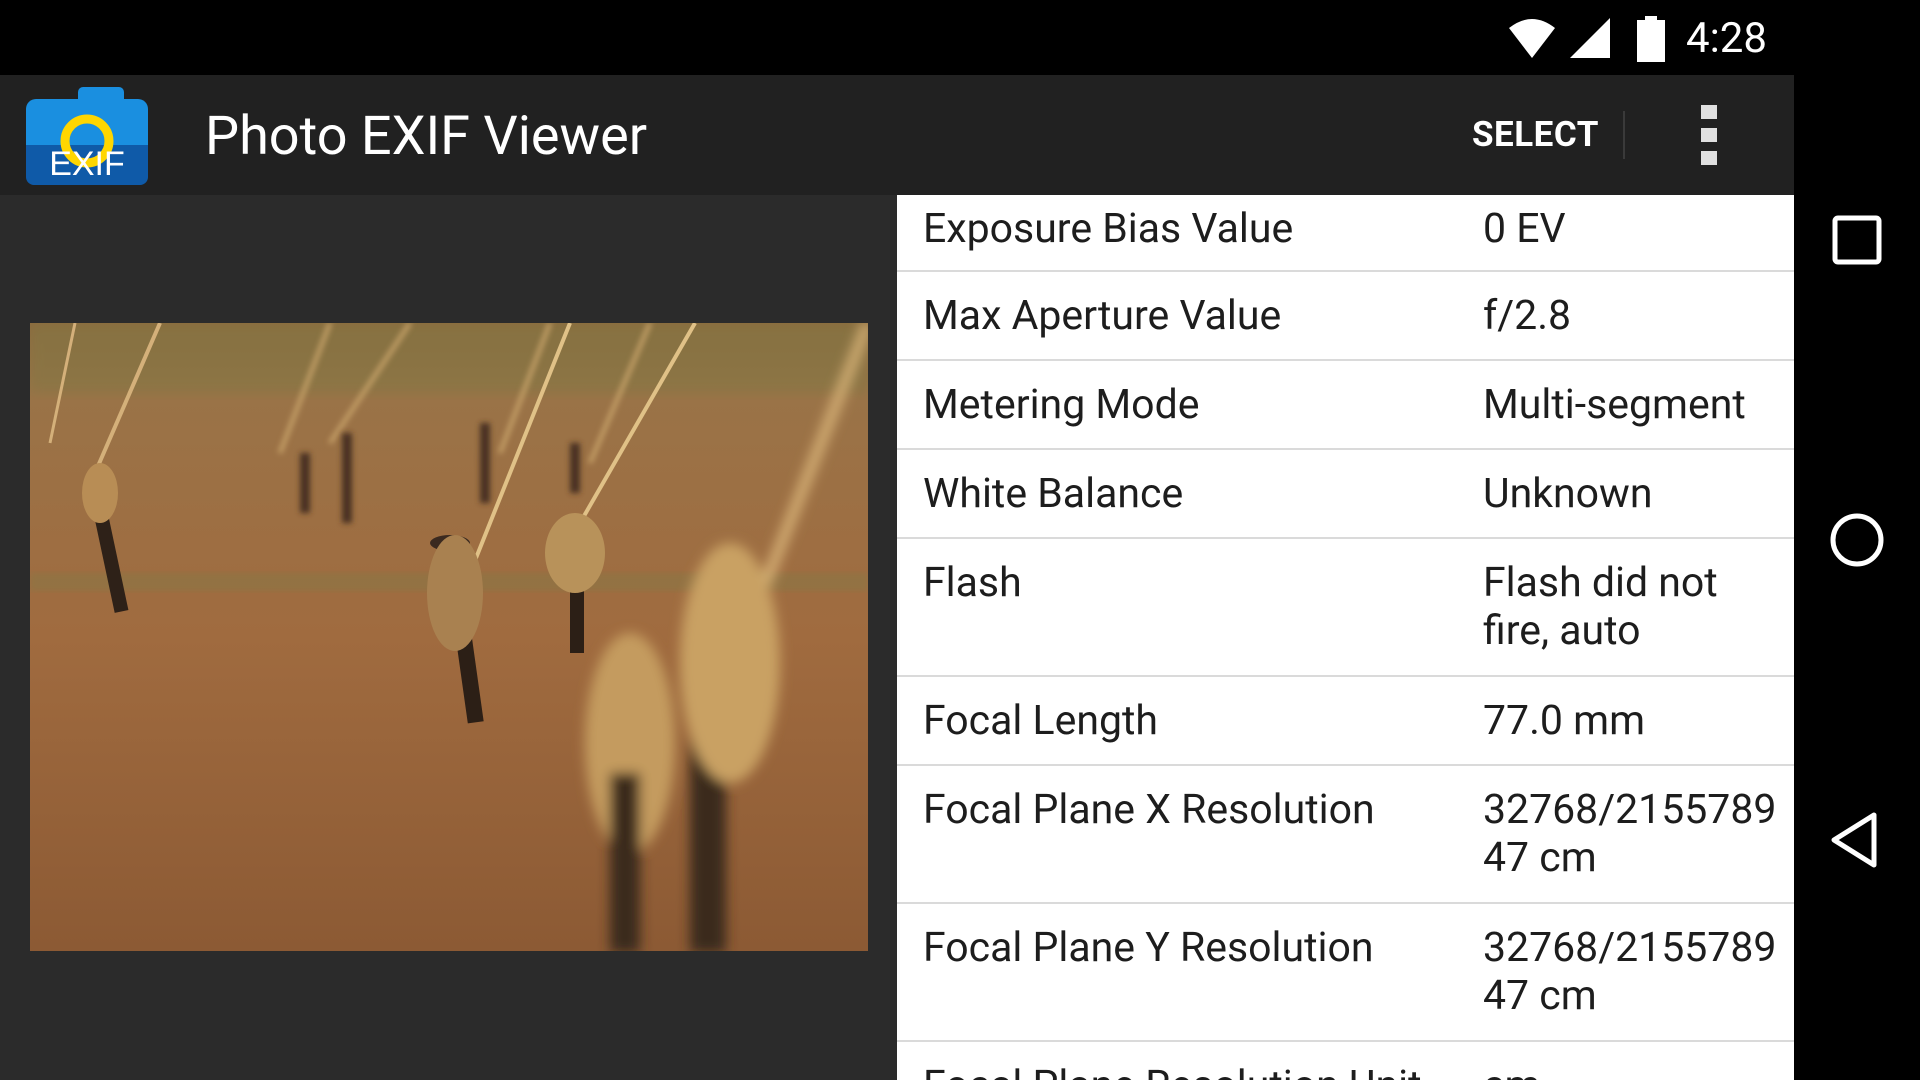  I want to click on exif-row: White Balance Unknown, so click(1345, 494).